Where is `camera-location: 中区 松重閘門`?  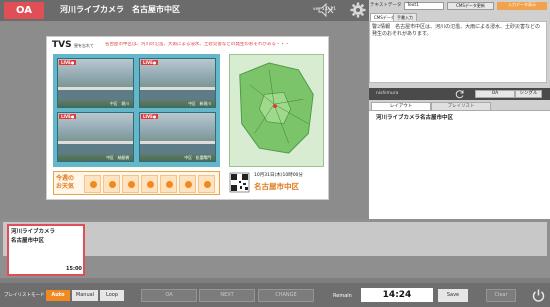 camera-location: 中区 松重閘門 is located at coordinates (197, 157).